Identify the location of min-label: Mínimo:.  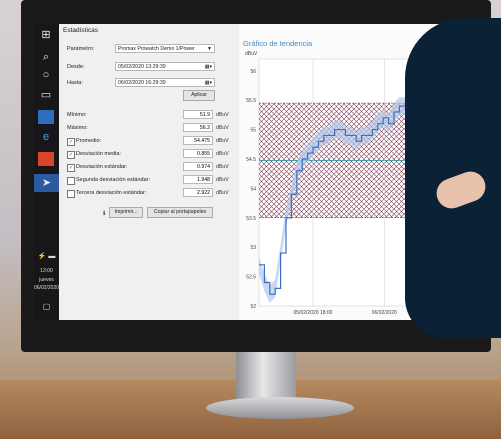
(77, 115).